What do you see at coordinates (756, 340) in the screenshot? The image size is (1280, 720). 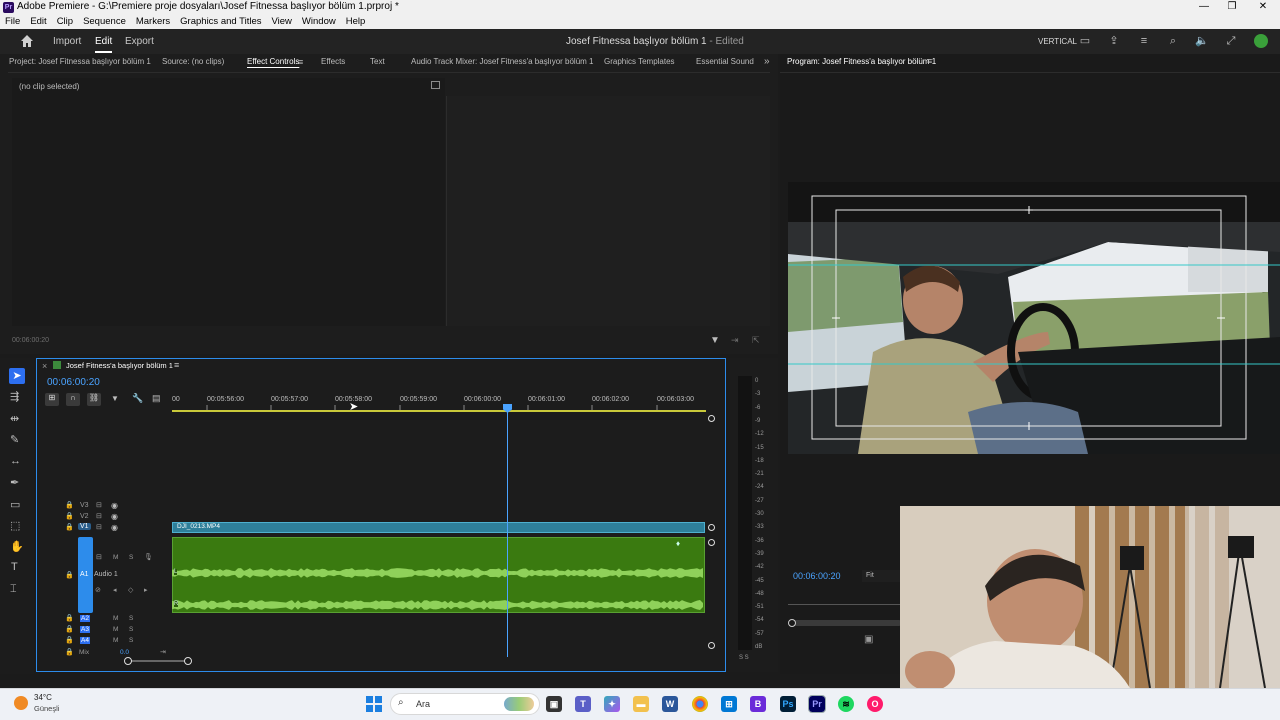 I see `export-frame-icon: ⇱` at bounding box center [756, 340].